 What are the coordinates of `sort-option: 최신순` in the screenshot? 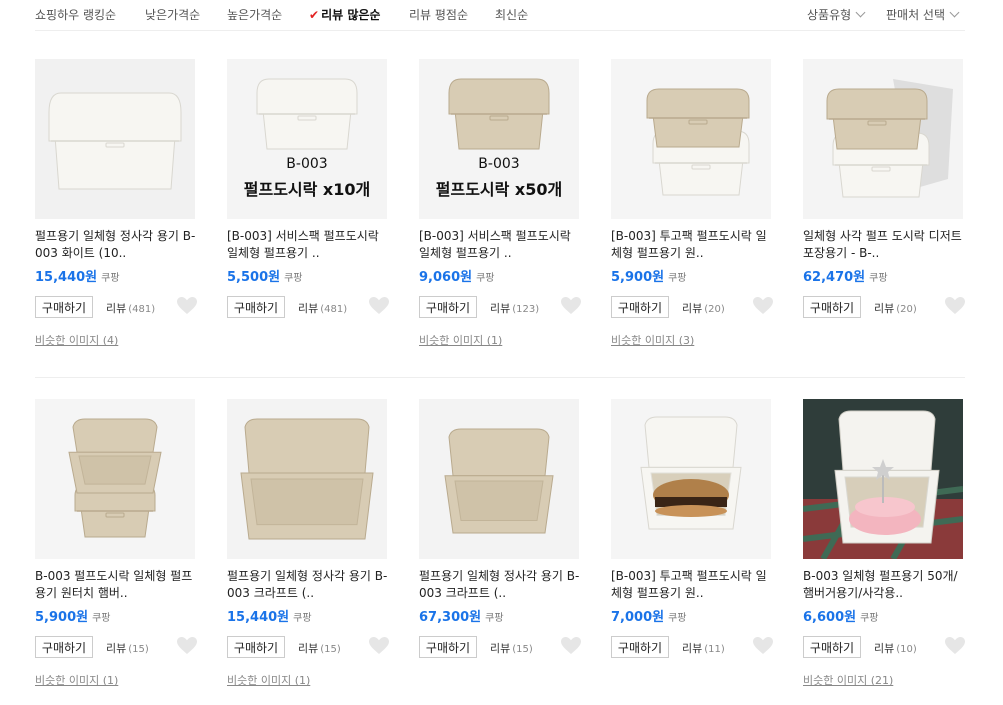 It's located at (511, 14).